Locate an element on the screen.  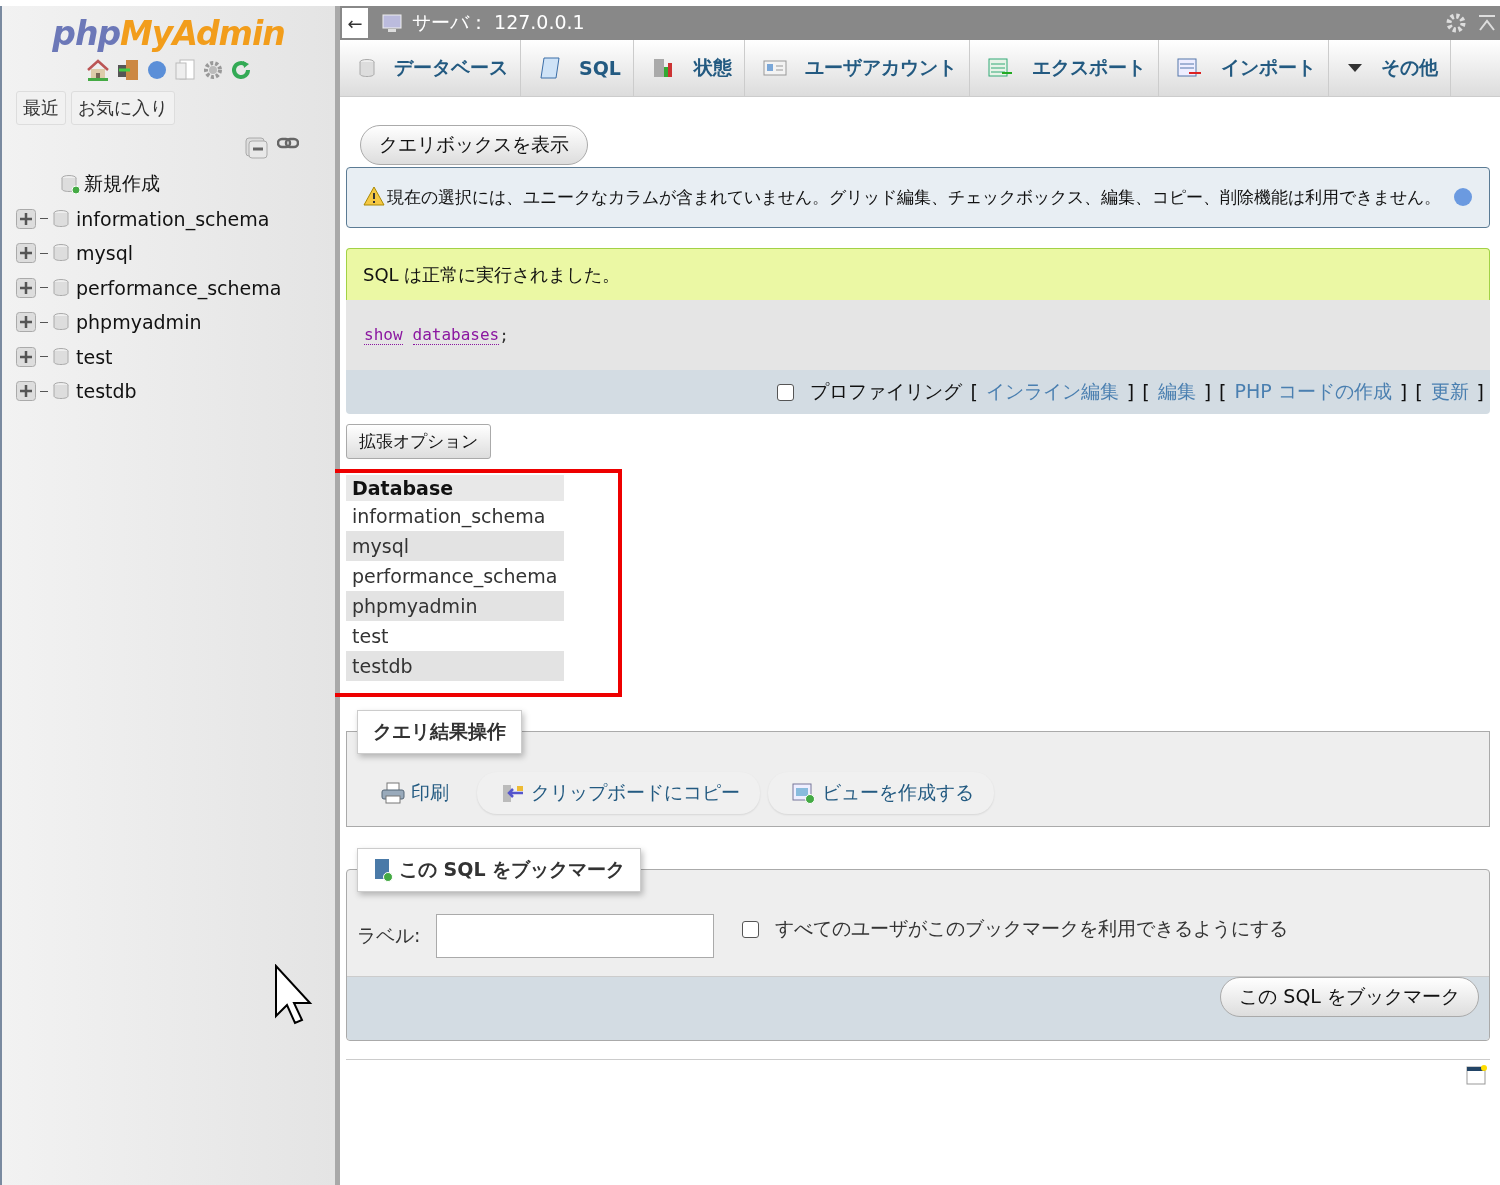
clipboard-arrow-icon is located at coordinates (513, 793).